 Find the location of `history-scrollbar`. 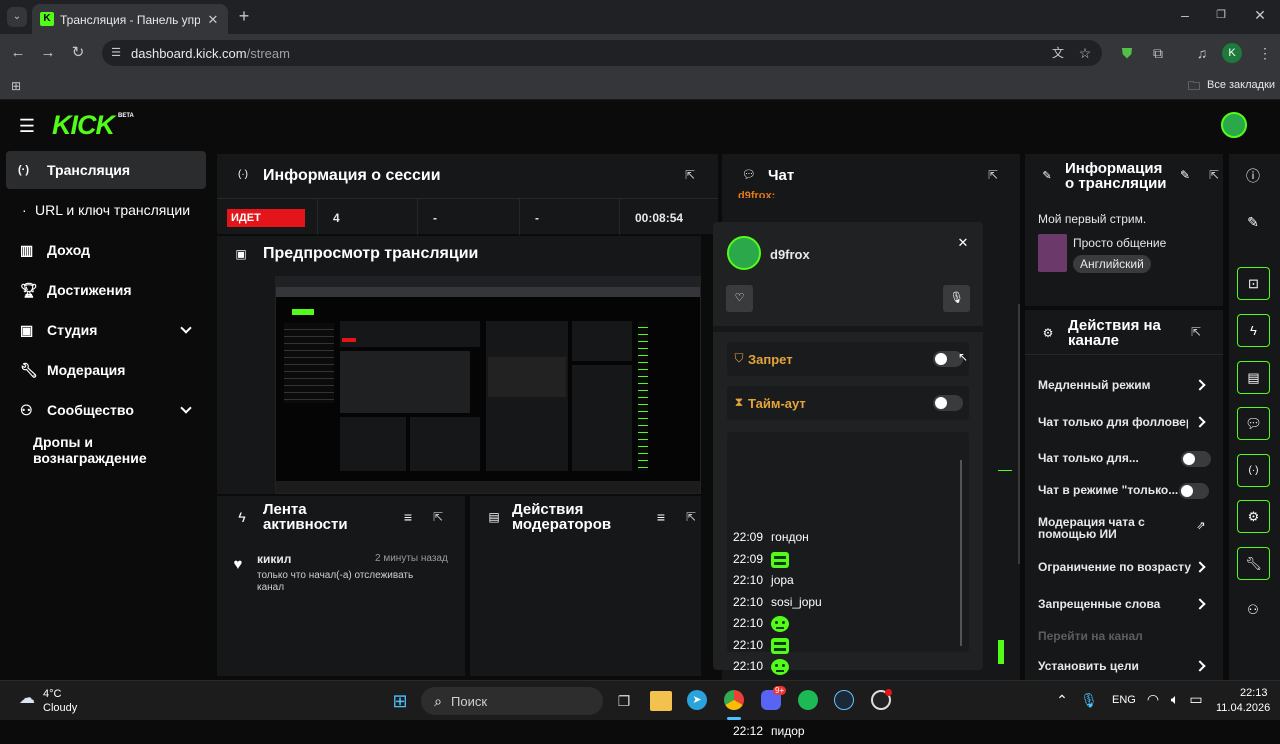

history-scrollbar is located at coordinates (961, 553).